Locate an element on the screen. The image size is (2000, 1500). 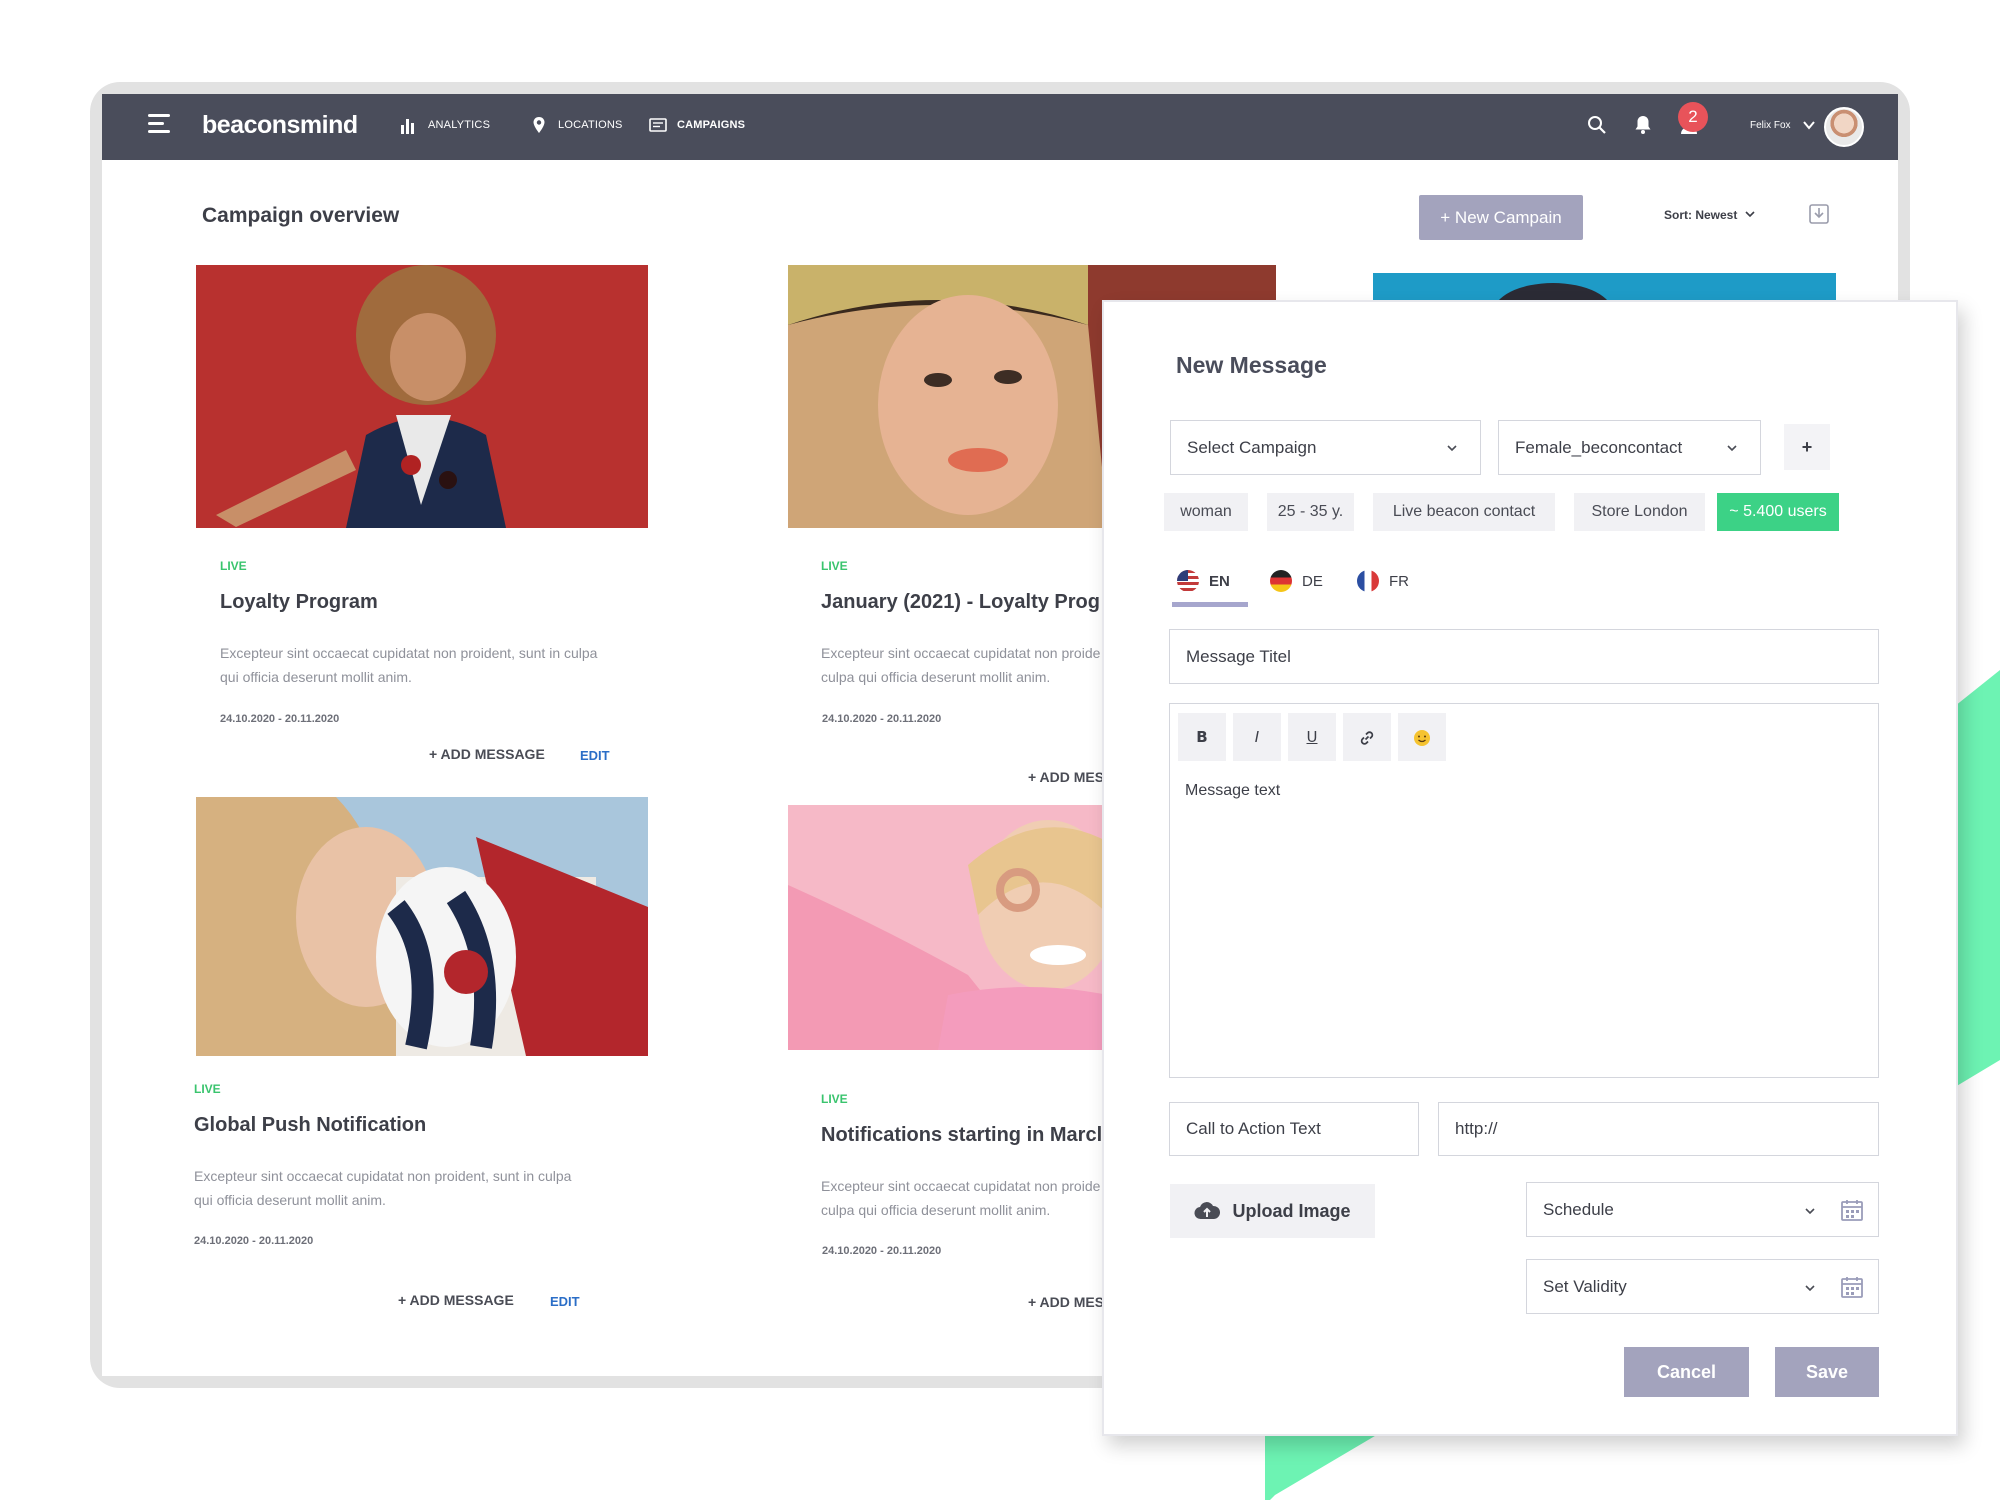
language-code: FR is located at coordinates (1399, 581).